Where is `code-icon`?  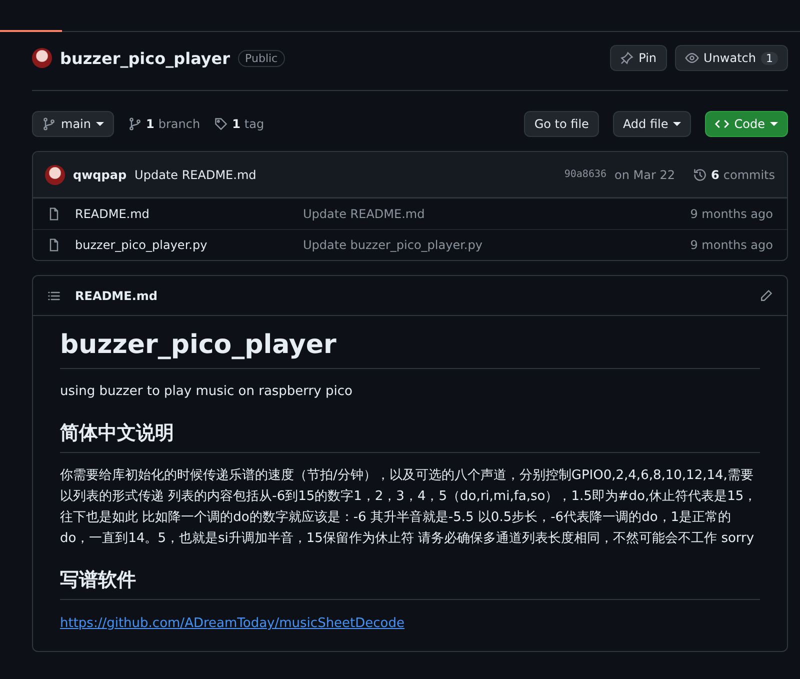
code-icon is located at coordinates (722, 124).